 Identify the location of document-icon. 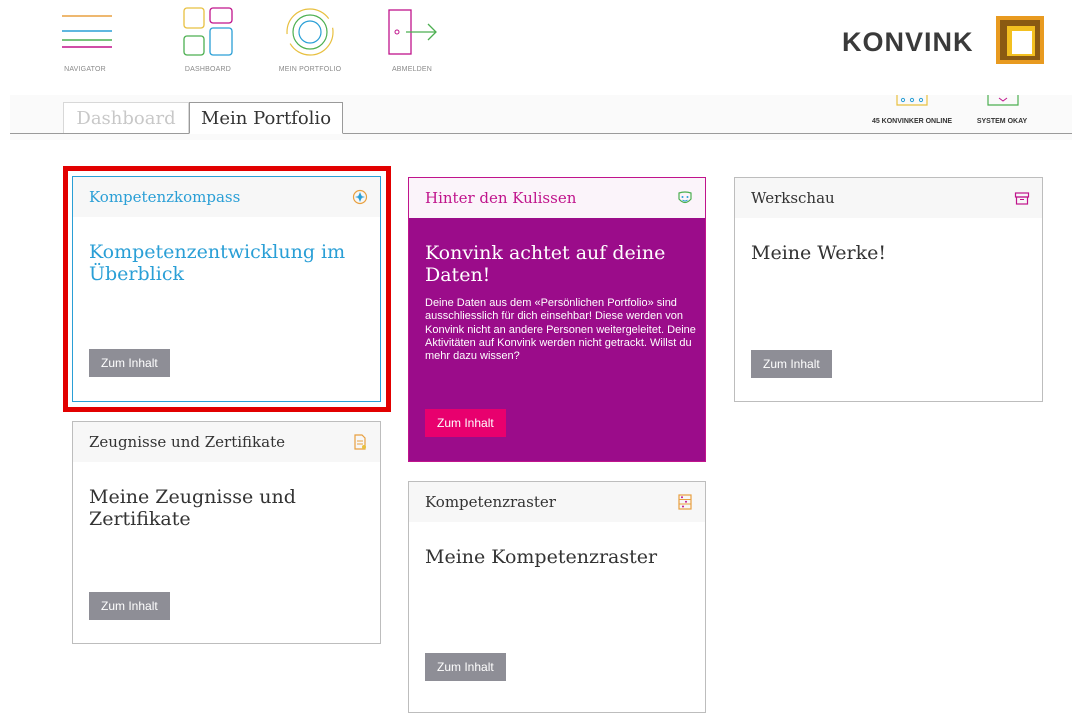
(360, 442).